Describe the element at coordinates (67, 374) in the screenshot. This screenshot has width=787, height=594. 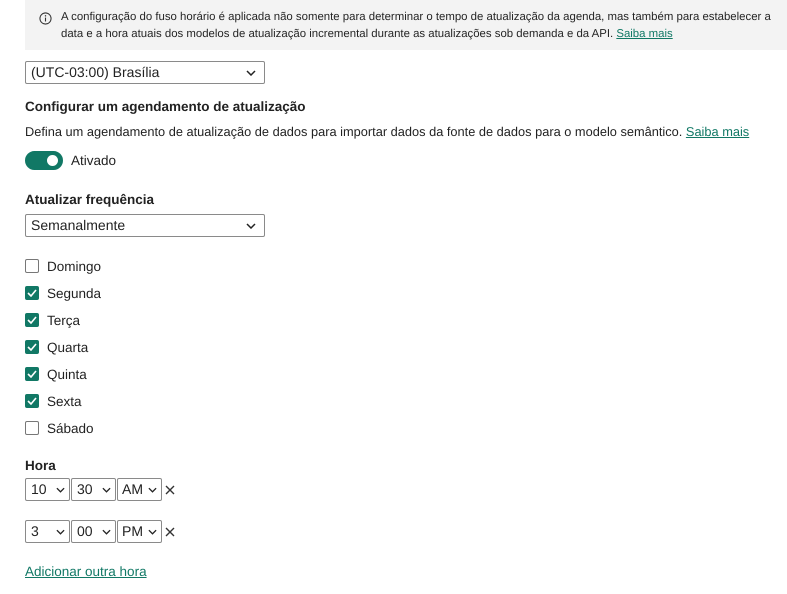
I see `checkbox-label: Quinta` at that location.